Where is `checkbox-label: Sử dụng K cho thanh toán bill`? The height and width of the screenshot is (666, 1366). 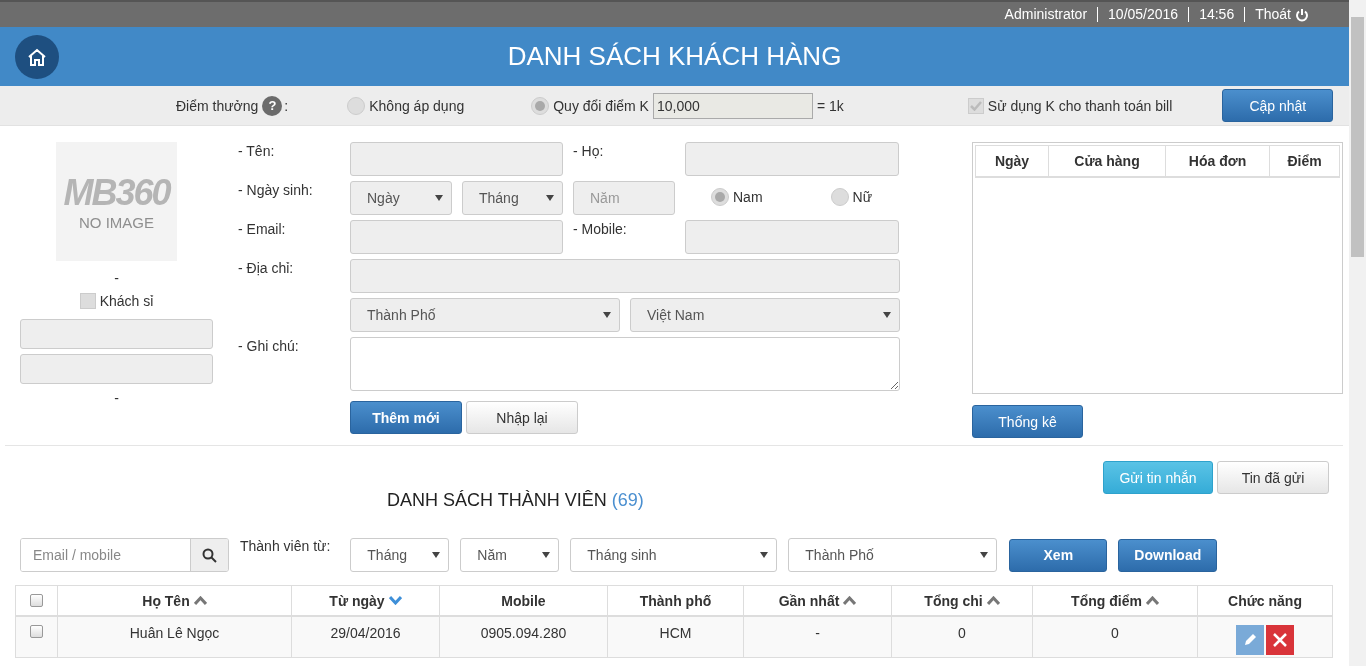
checkbox-label: Sử dụng K cho thanh toán bill is located at coordinates (1080, 105).